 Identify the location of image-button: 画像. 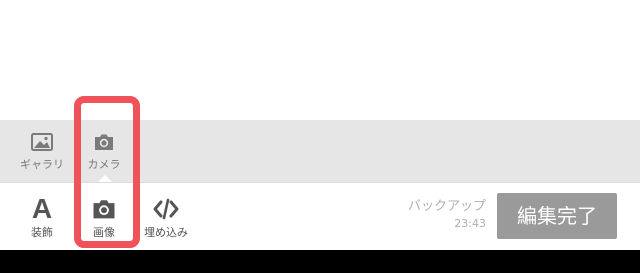
(104, 217).